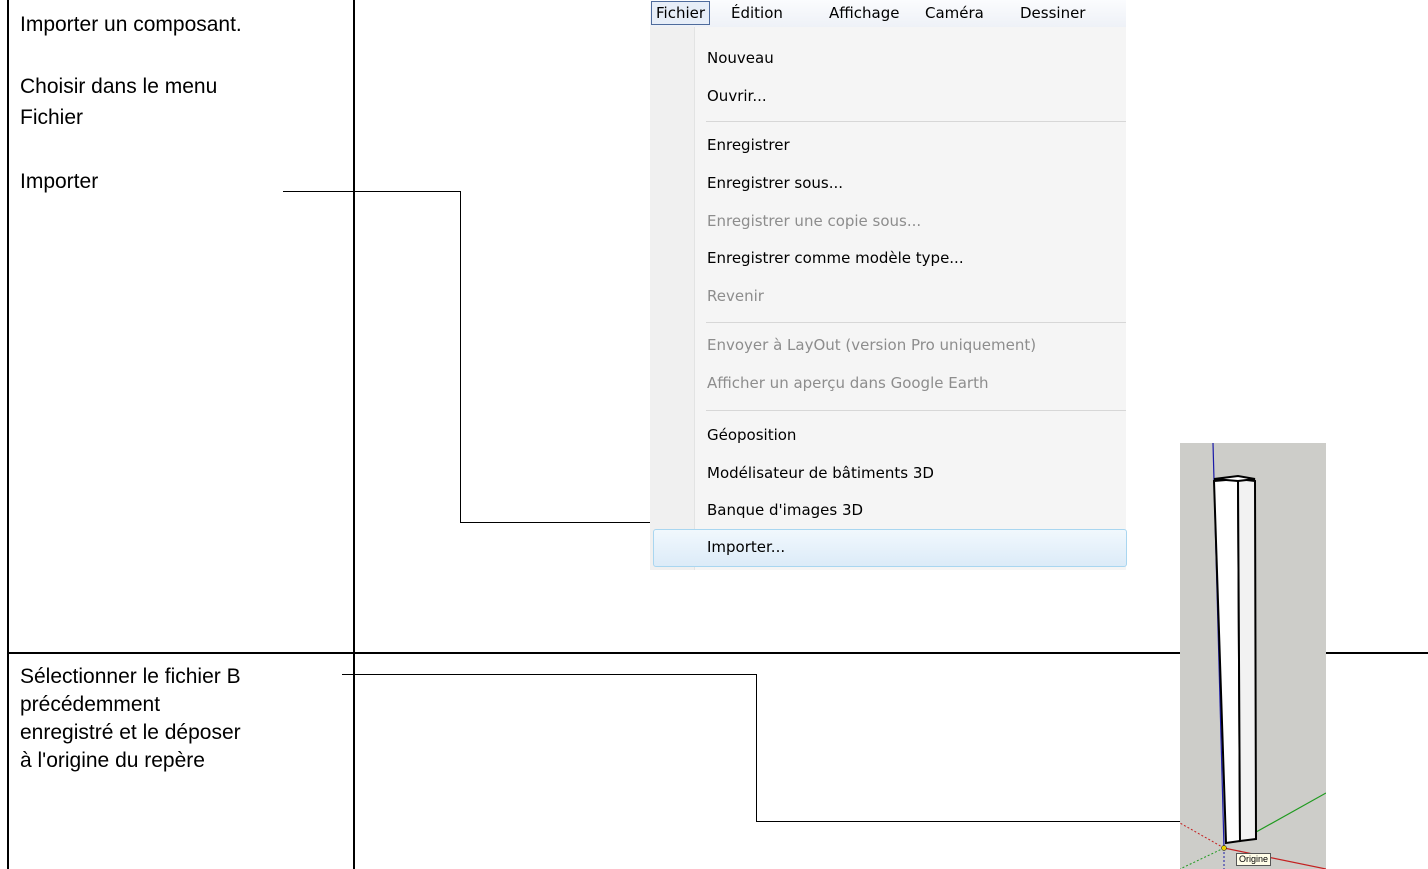 The image size is (1428, 869). I want to click on origin-marker, so click(1224, 848).